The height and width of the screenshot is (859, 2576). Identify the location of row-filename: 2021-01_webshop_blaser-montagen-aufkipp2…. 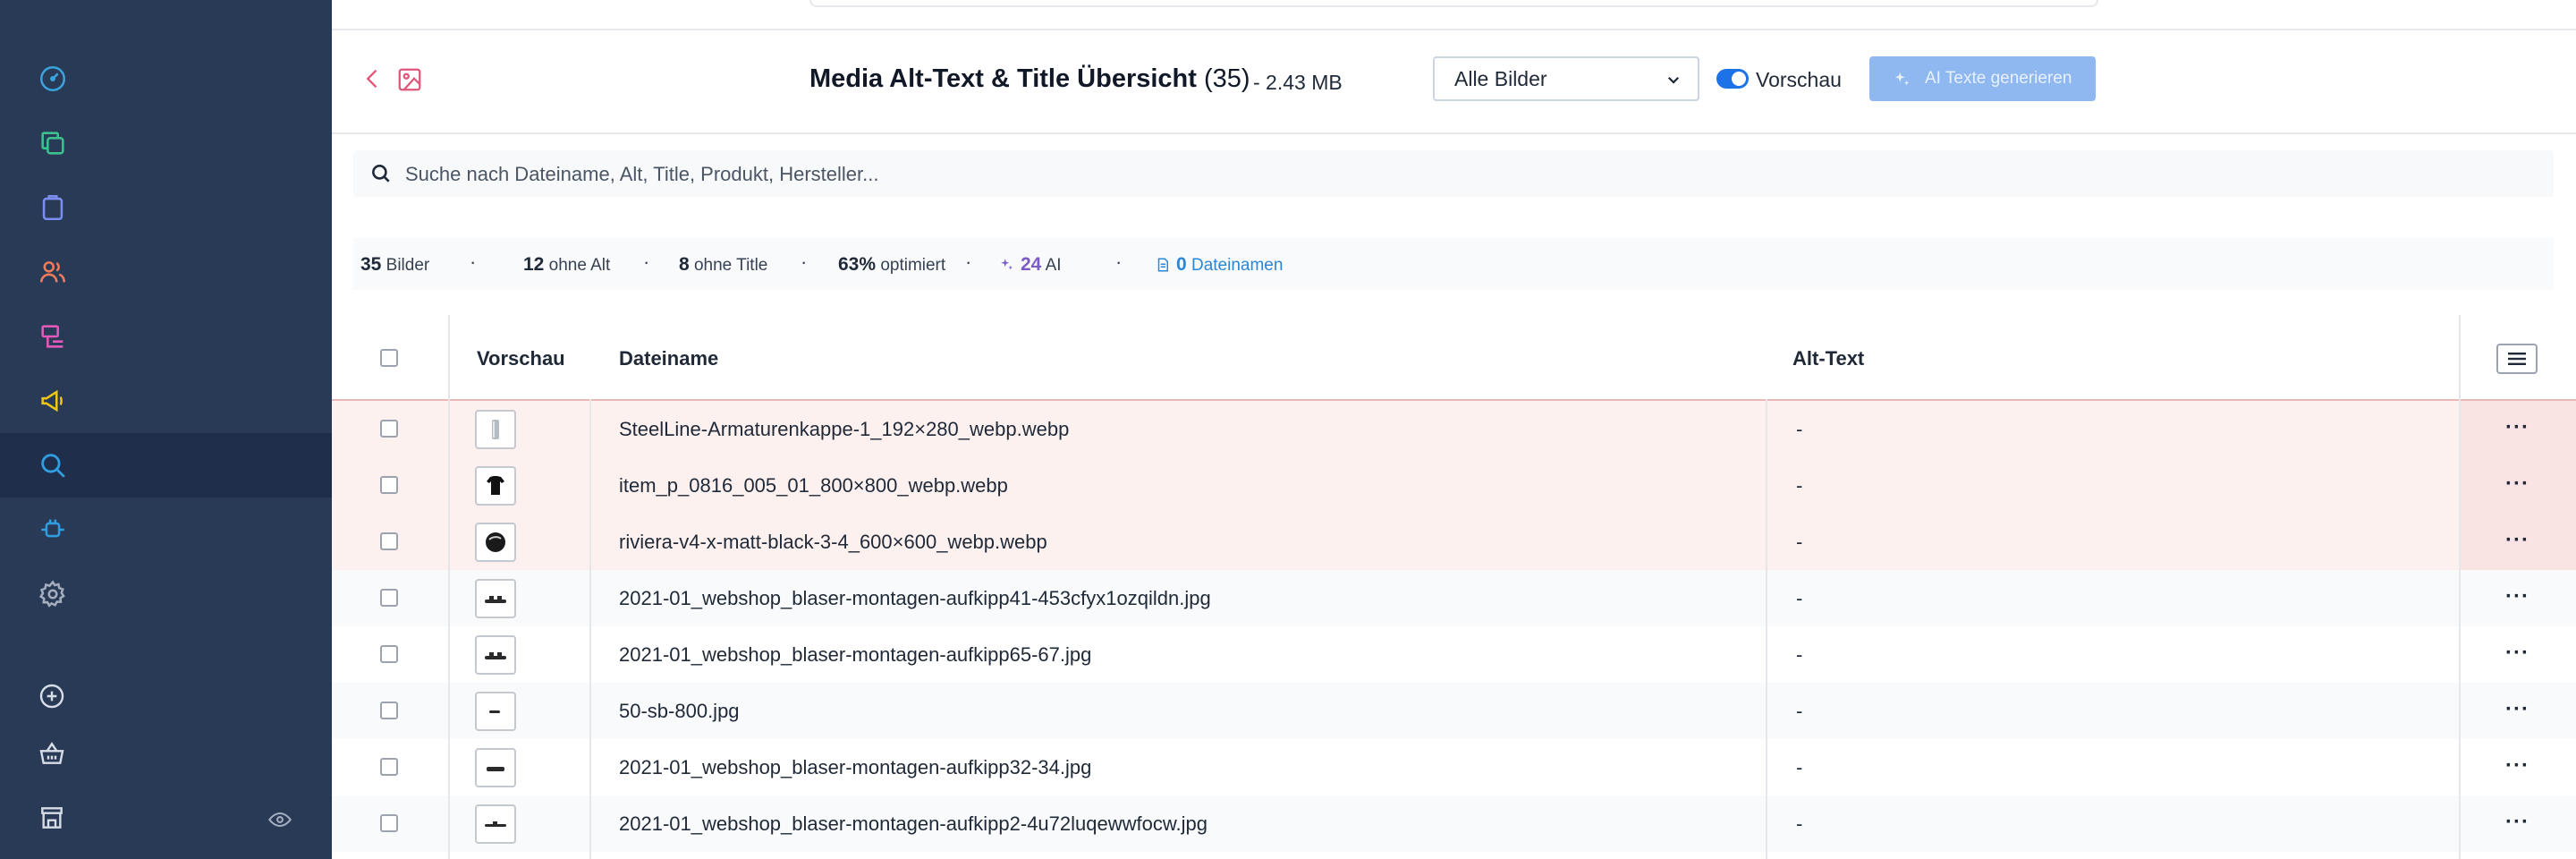
(913, 824).